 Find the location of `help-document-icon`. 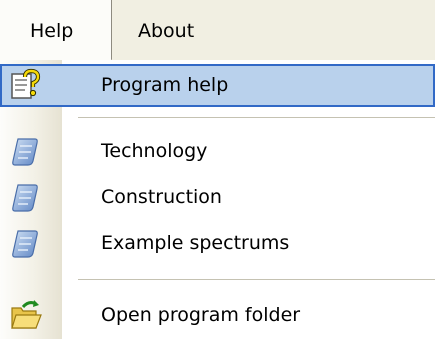

help-document-icon is located at coordinates (25, 85).